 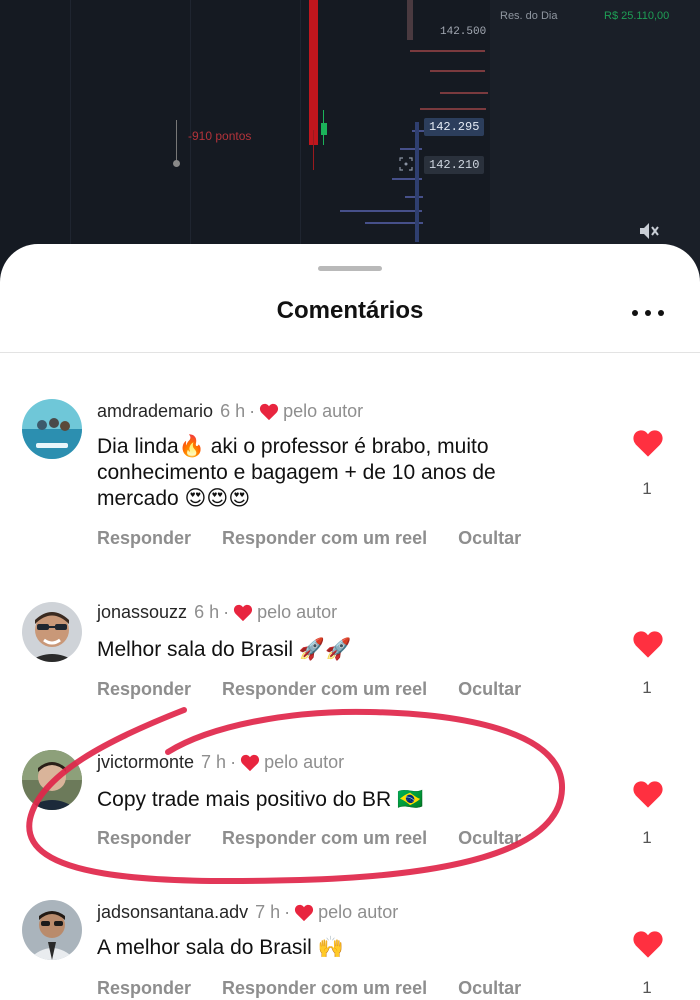 I want to click on price-level: 142.500, so click(x=463, y=32).